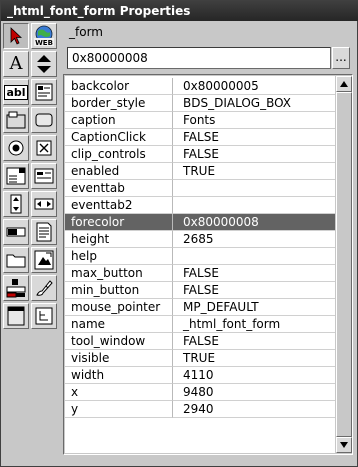  I want to click on property-row: max_button FALSE, so click(200, 273).